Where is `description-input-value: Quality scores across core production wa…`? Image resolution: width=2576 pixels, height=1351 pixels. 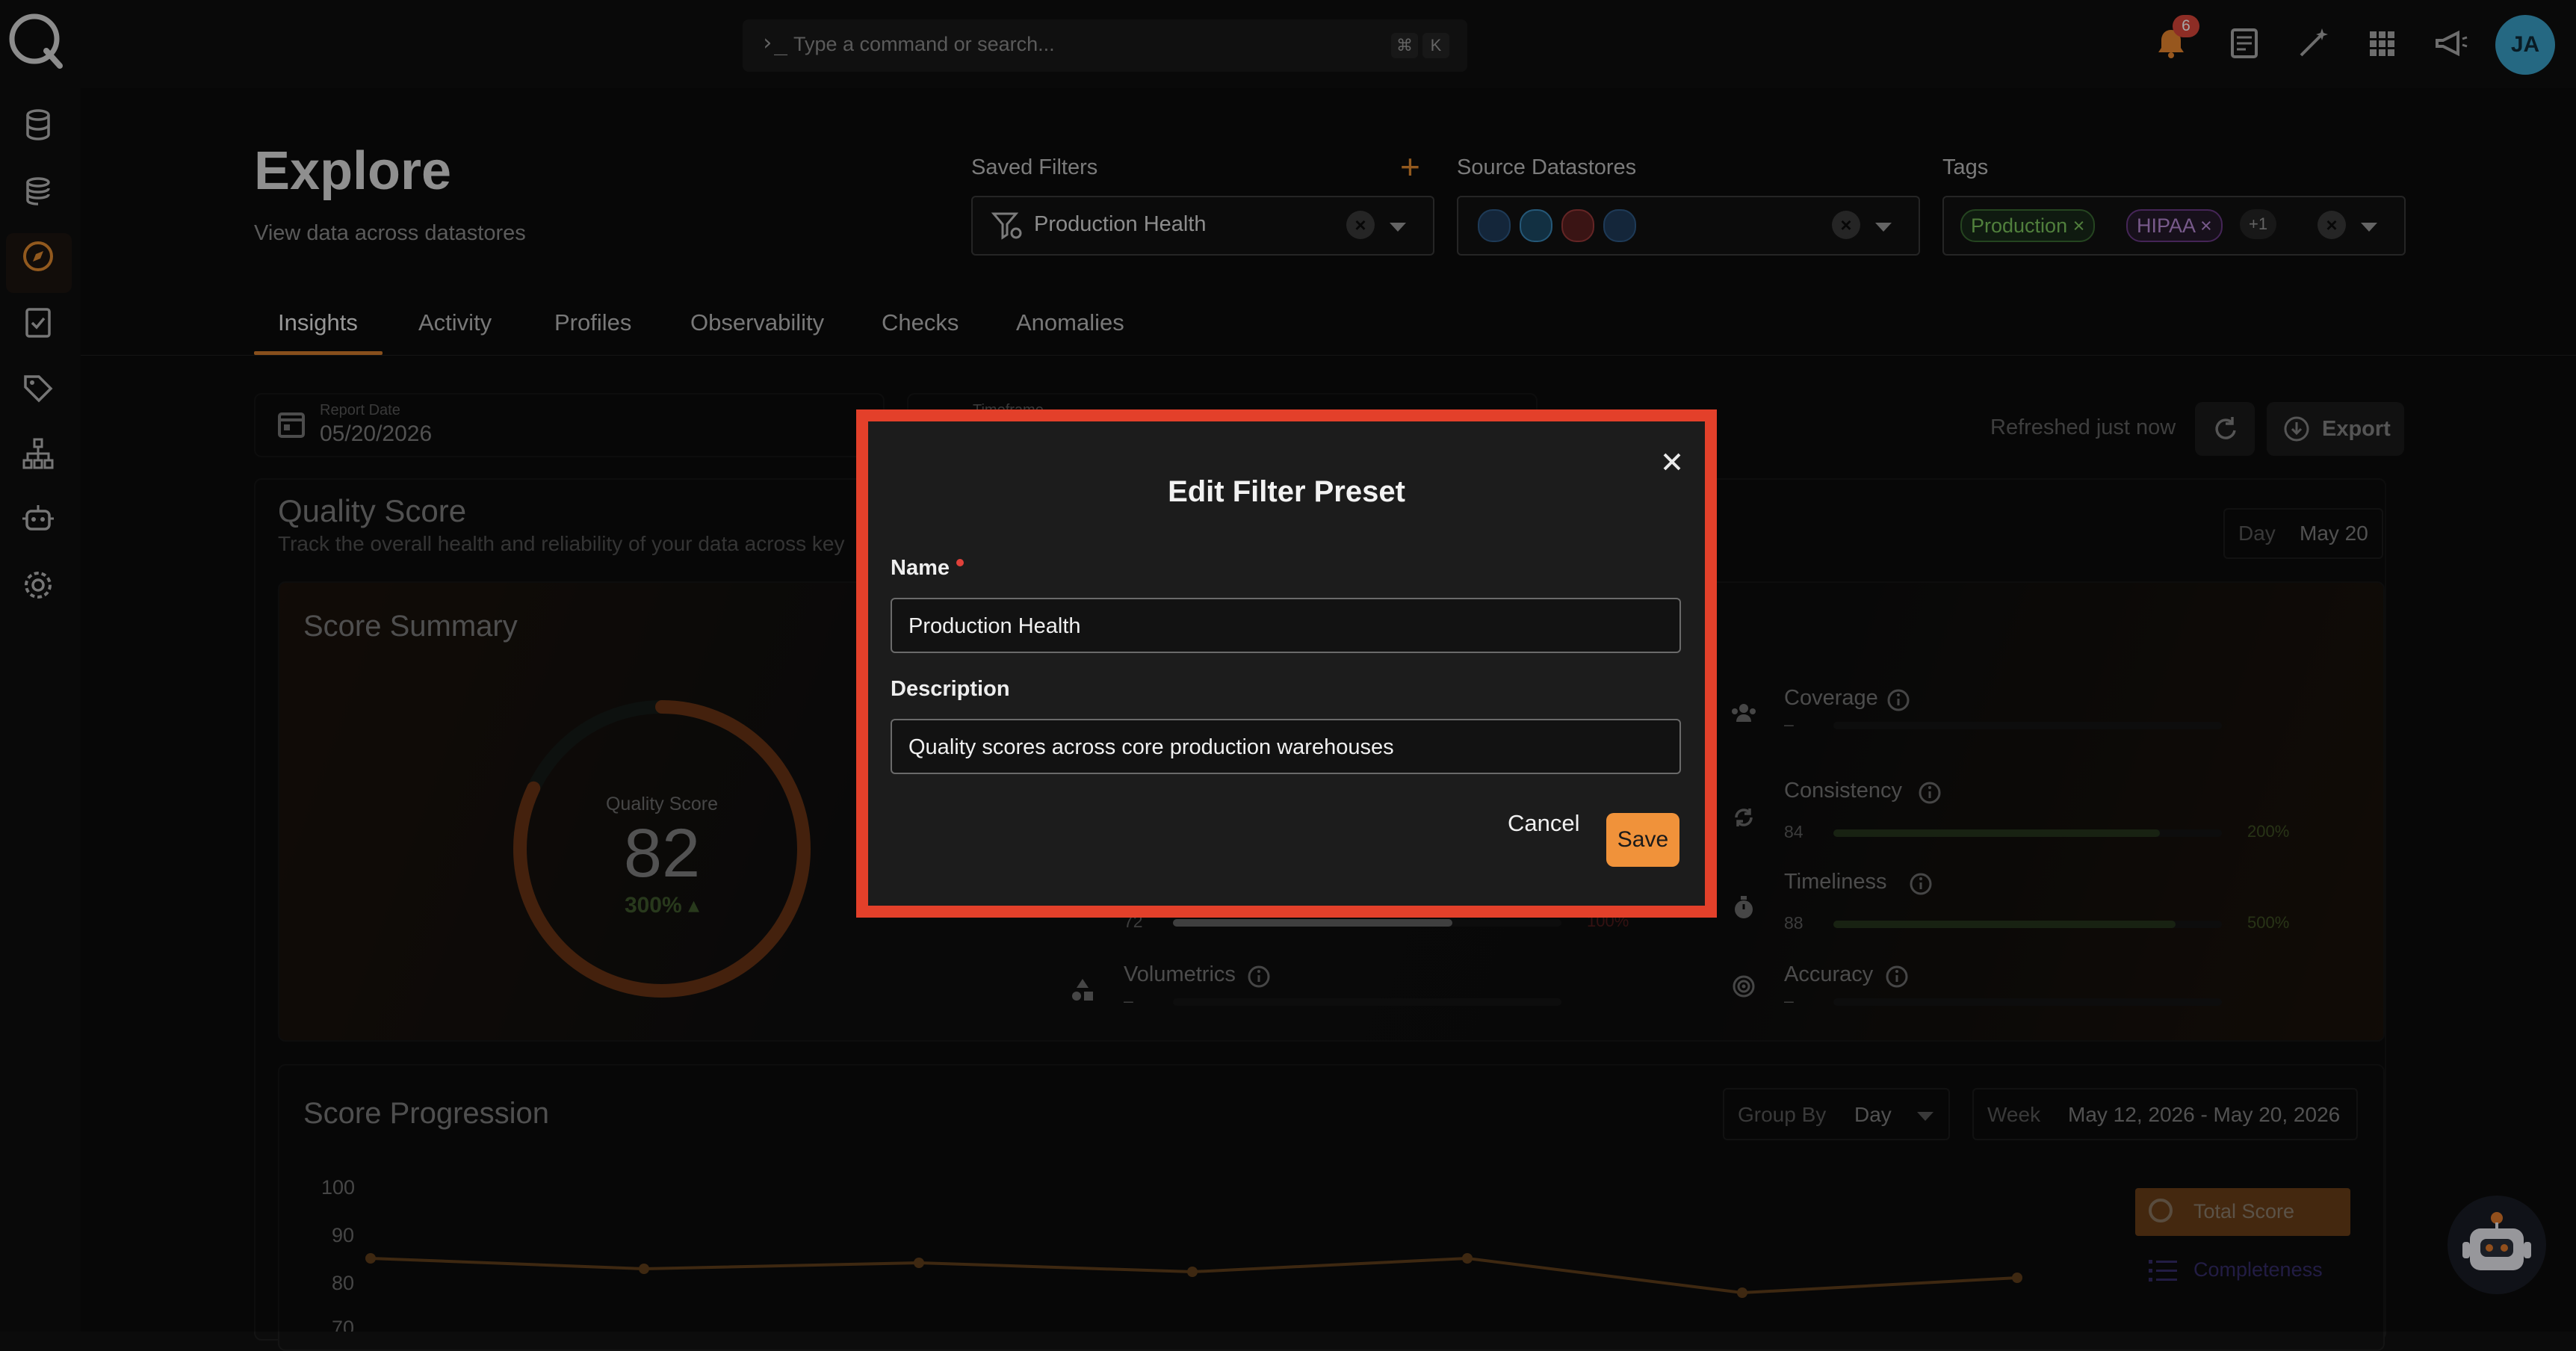
description-input-value: Quality scores across core production wa… is located at coordinates (1151, 747).